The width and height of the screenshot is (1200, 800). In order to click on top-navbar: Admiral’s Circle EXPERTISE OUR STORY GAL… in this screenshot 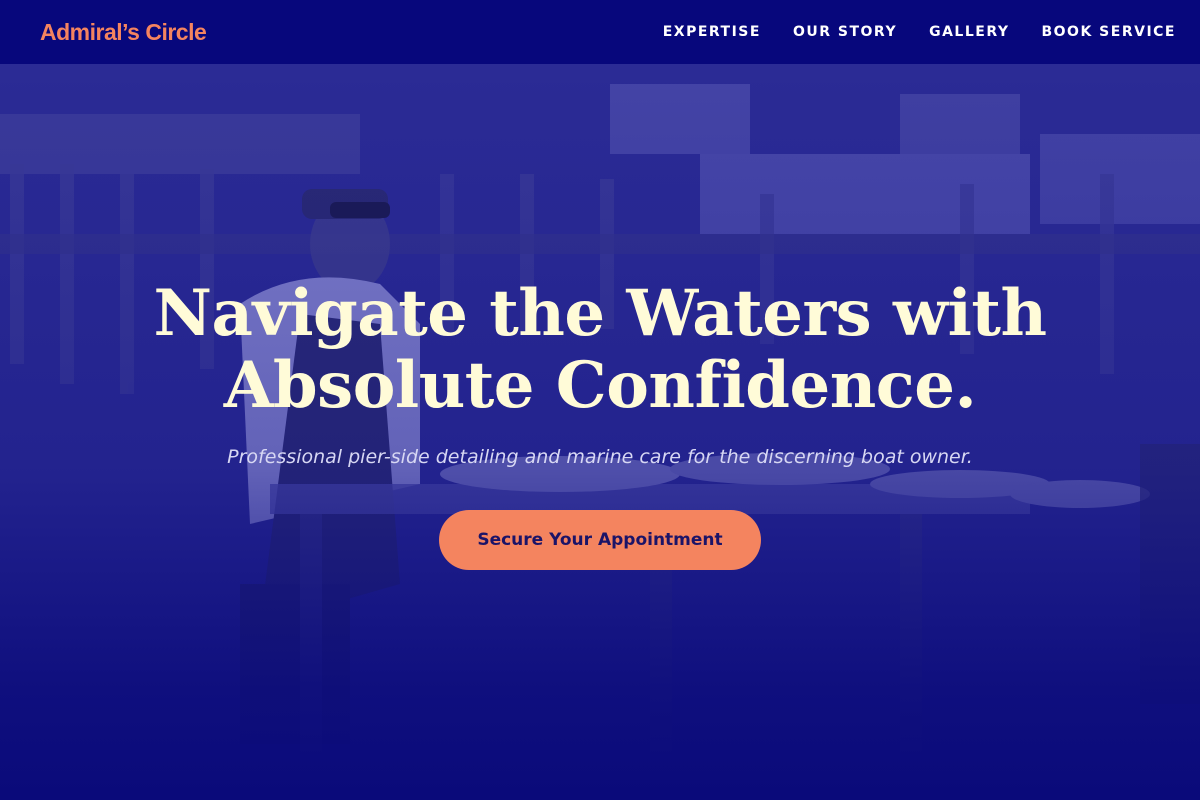, I will do `click(600, 32)`.